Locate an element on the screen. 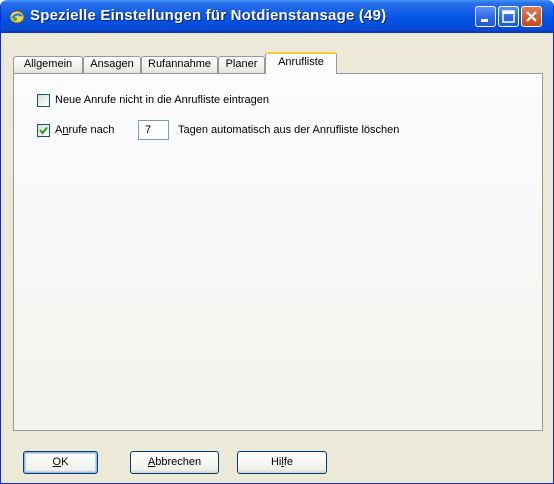 The image size is (554, 484). auto-delete-label: Anrufe nach is located at coordinates (84, 130).